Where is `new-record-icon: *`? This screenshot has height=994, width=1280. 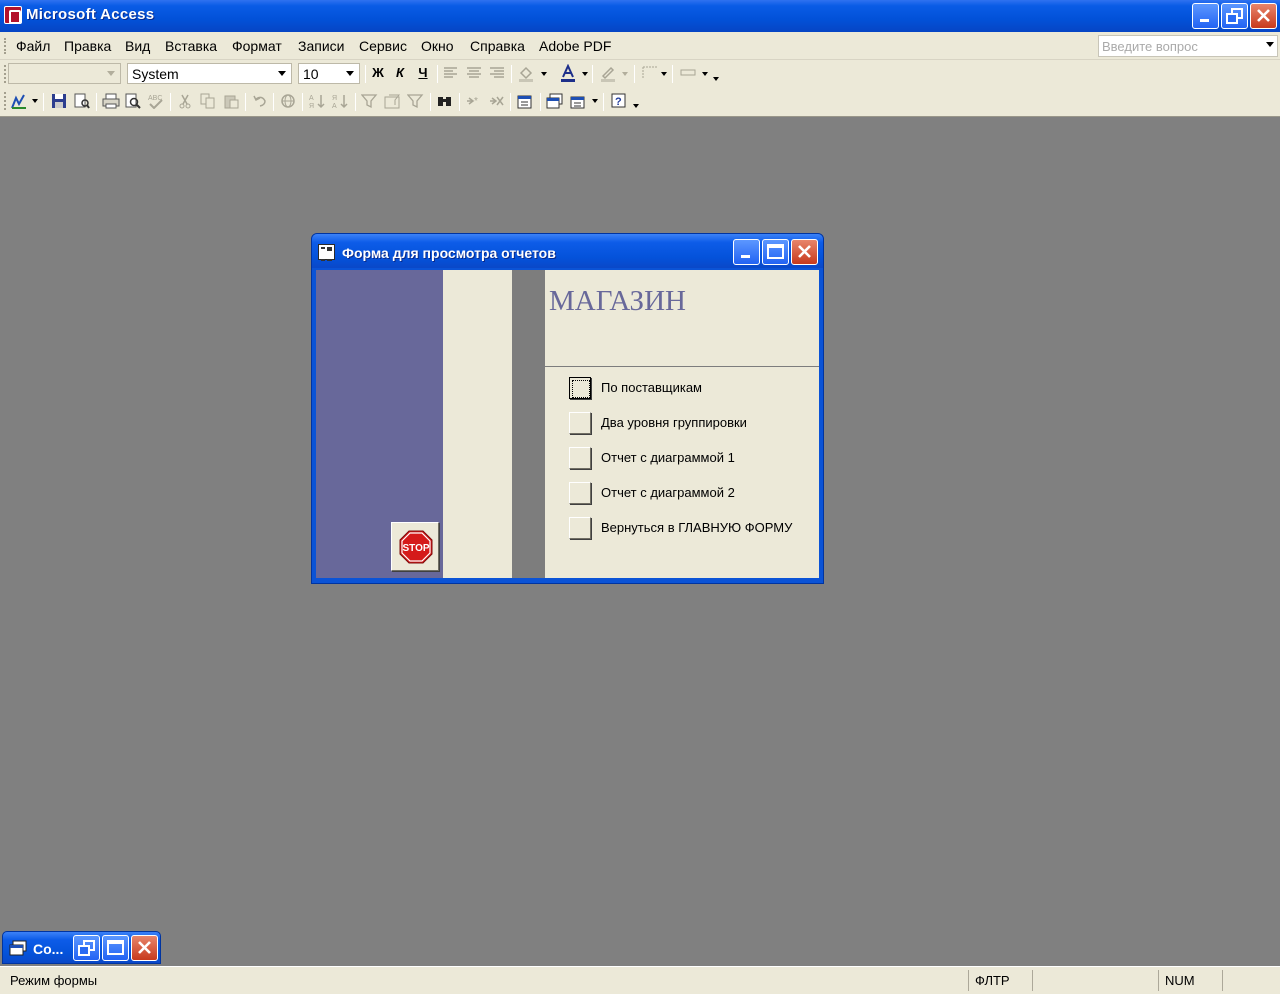 new-record-icon: * is located at coordinates (472, 101).